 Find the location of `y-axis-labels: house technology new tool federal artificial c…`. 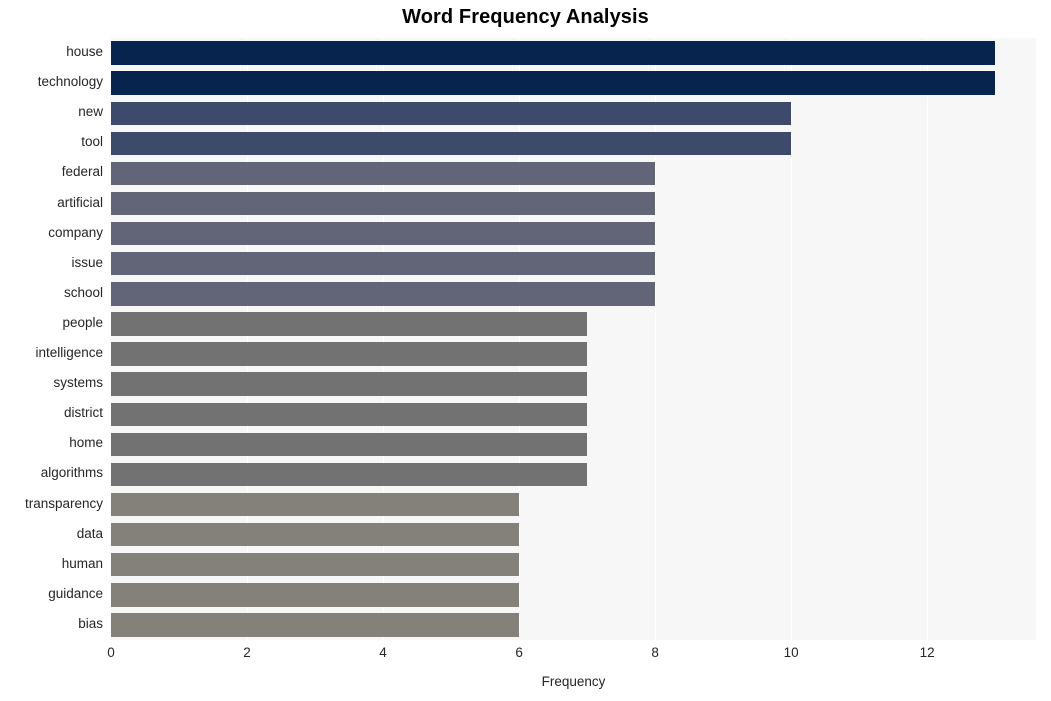

y-axis-labels: house technology new tool federal artificial c… is located at coordinates (51, 339).